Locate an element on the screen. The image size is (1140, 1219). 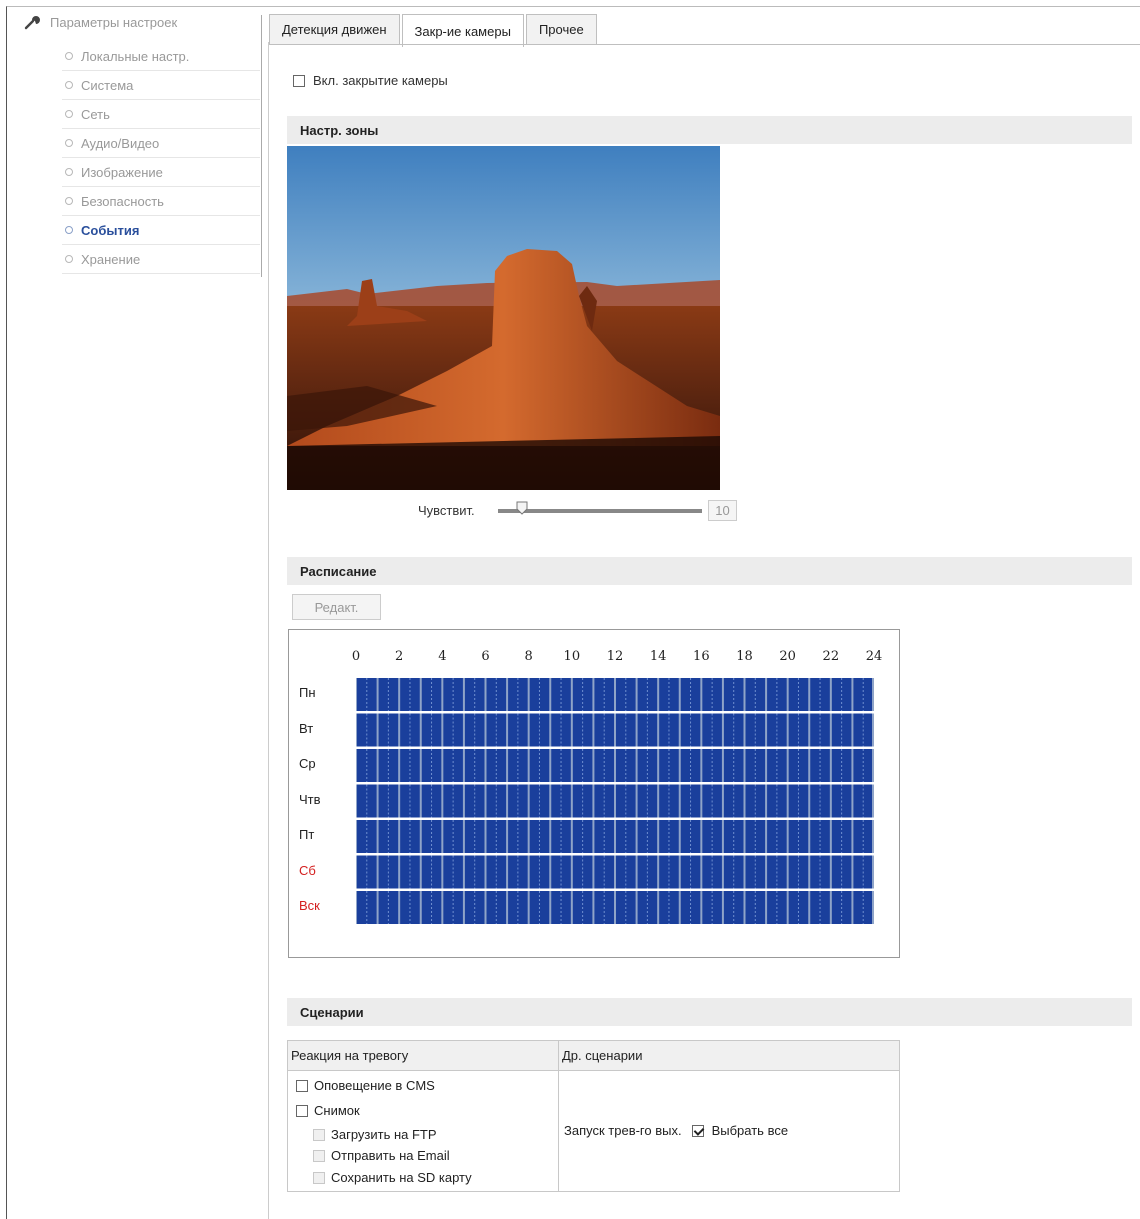
enable-tamper-label: Вкл. закрытие камеры is located at coordinates (380, 80).